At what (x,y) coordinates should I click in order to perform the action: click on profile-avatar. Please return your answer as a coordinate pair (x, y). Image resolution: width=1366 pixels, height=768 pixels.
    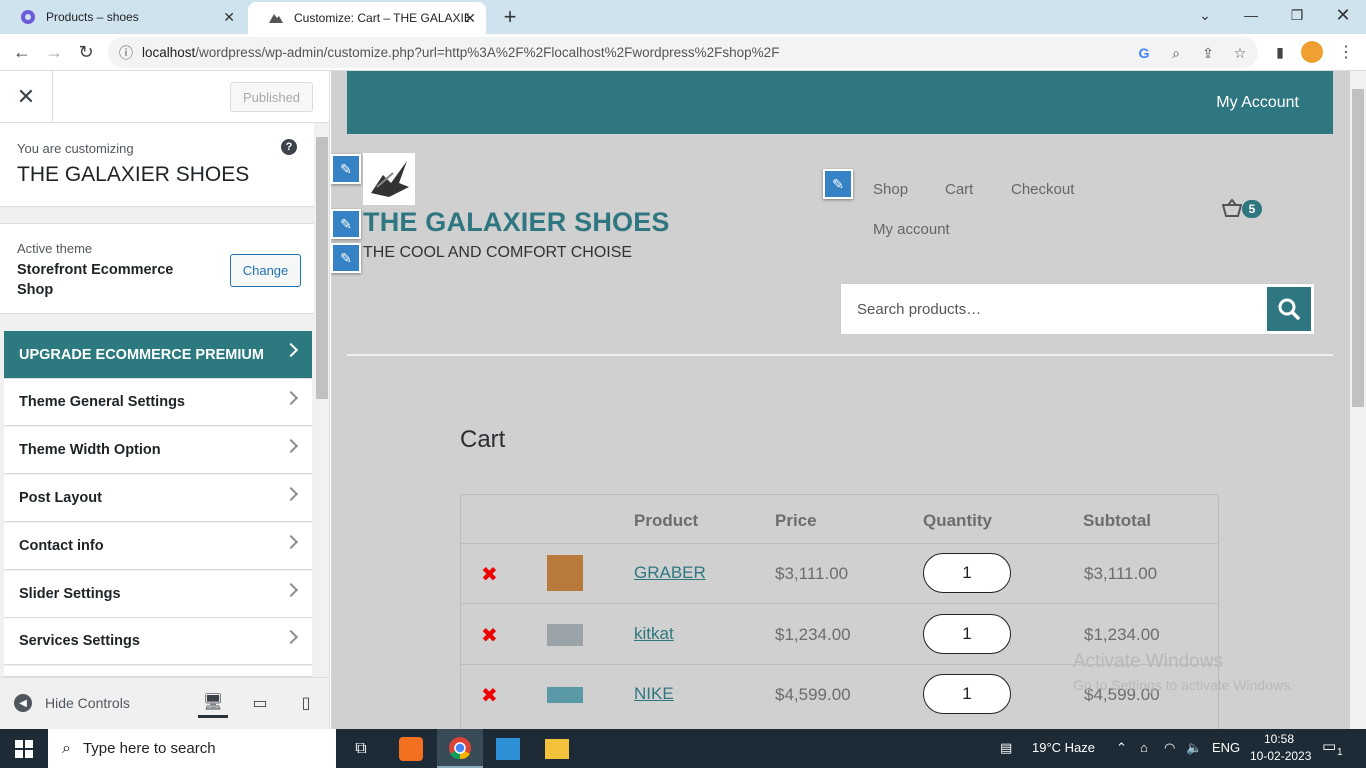
    Looking at the image, I should click on (1312, 52).